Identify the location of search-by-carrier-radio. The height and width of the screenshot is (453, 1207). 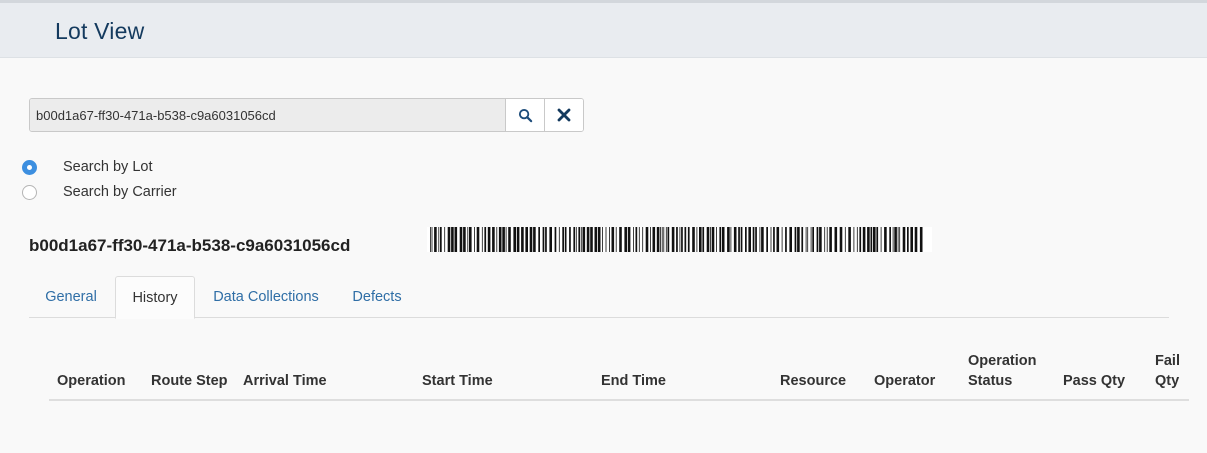
(29, 192).